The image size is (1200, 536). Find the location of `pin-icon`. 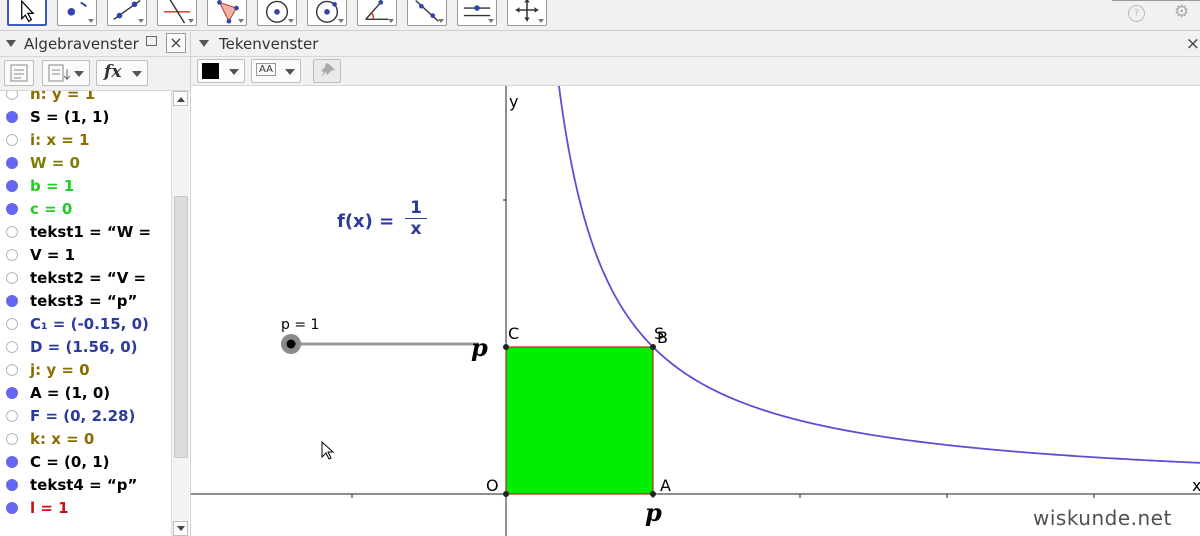

pin-icon is located at coordinates (328, 70).